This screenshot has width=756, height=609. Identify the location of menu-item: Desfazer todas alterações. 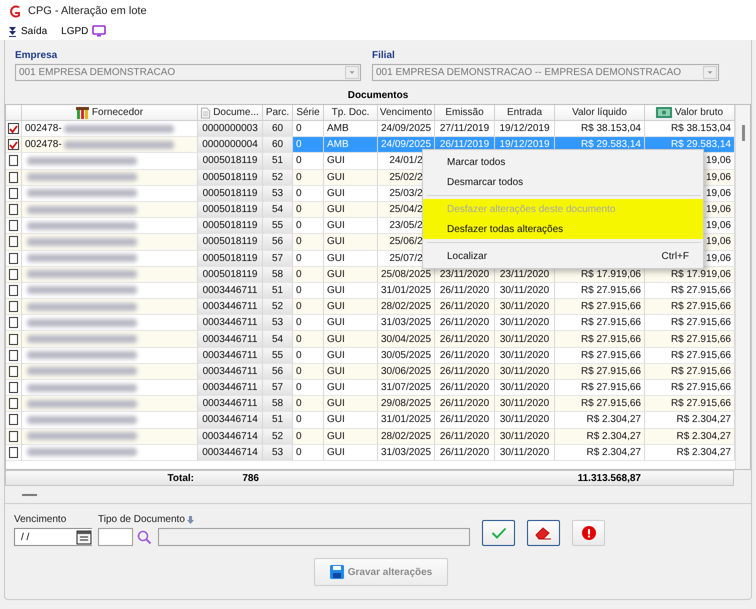
(563, 229).